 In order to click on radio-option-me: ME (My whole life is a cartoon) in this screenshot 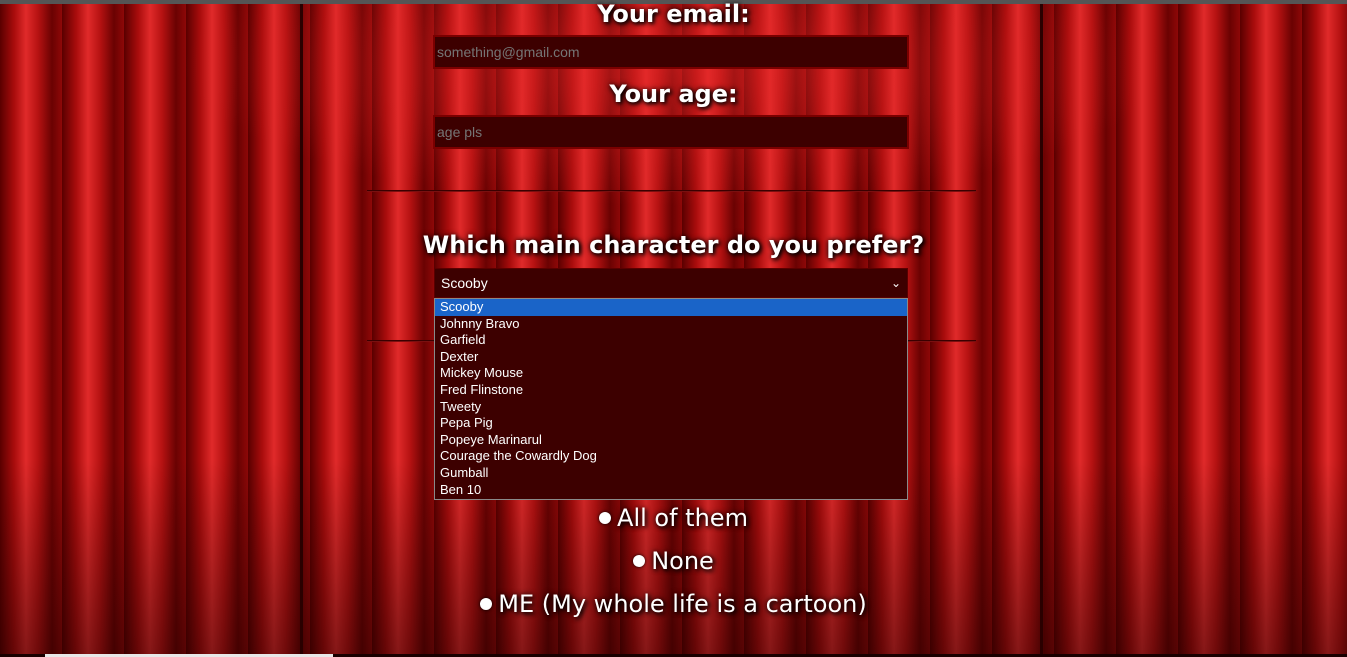, I will do `click(673, 603)`.